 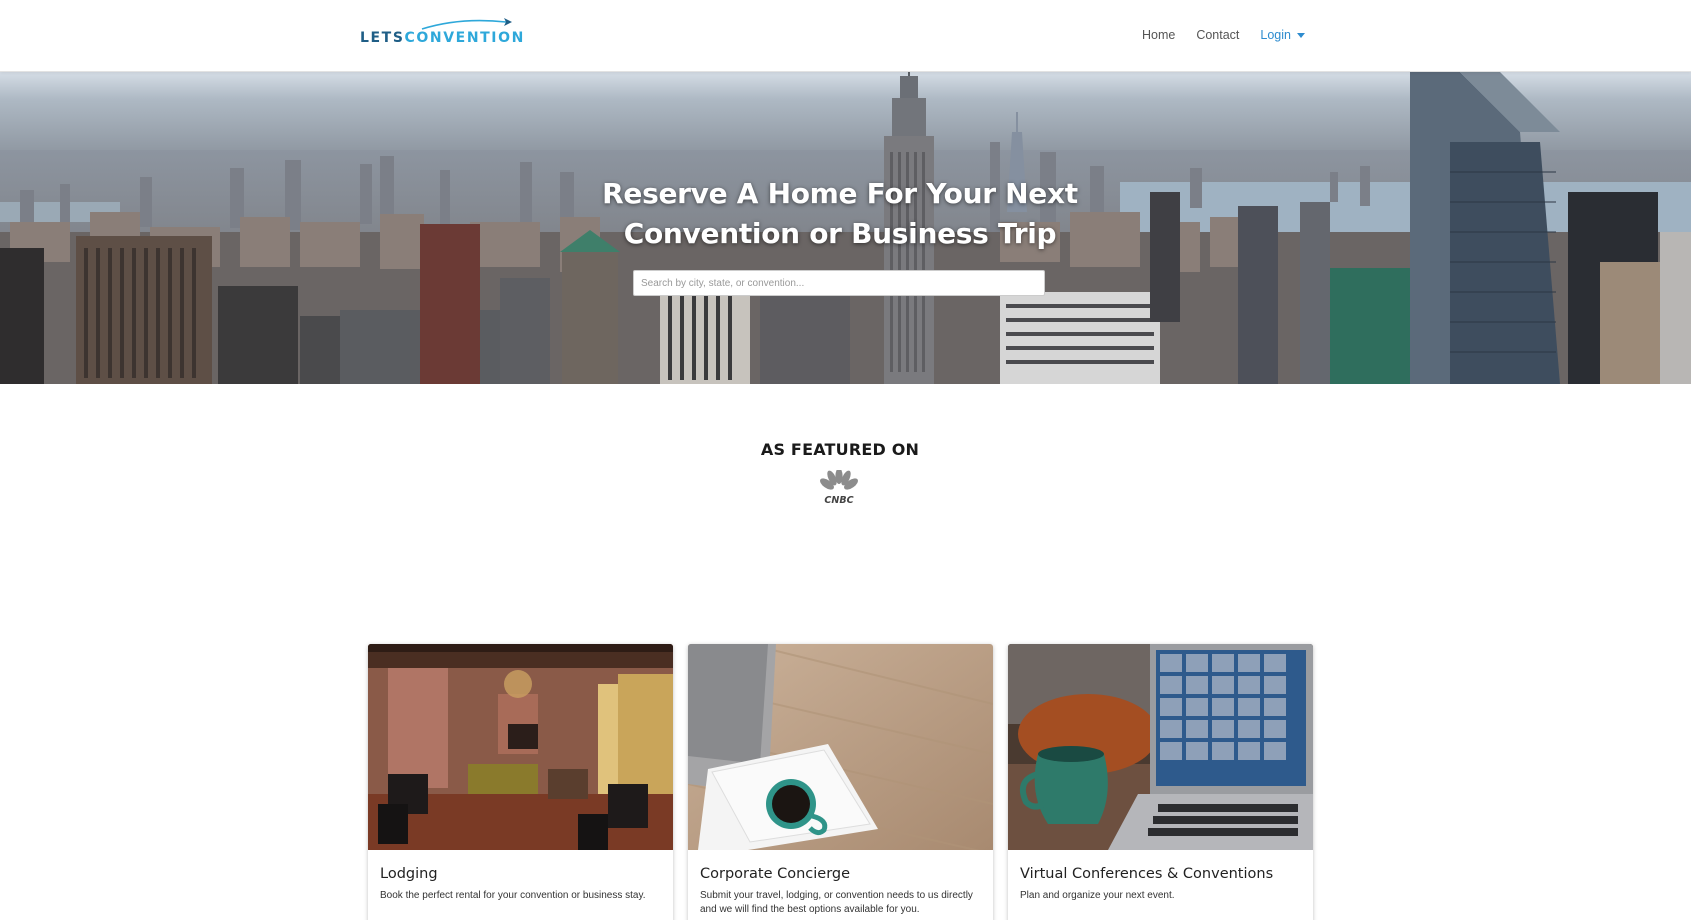 I want to click on featured-heading: AS FEATURED ON, so click(x=840, y=449).